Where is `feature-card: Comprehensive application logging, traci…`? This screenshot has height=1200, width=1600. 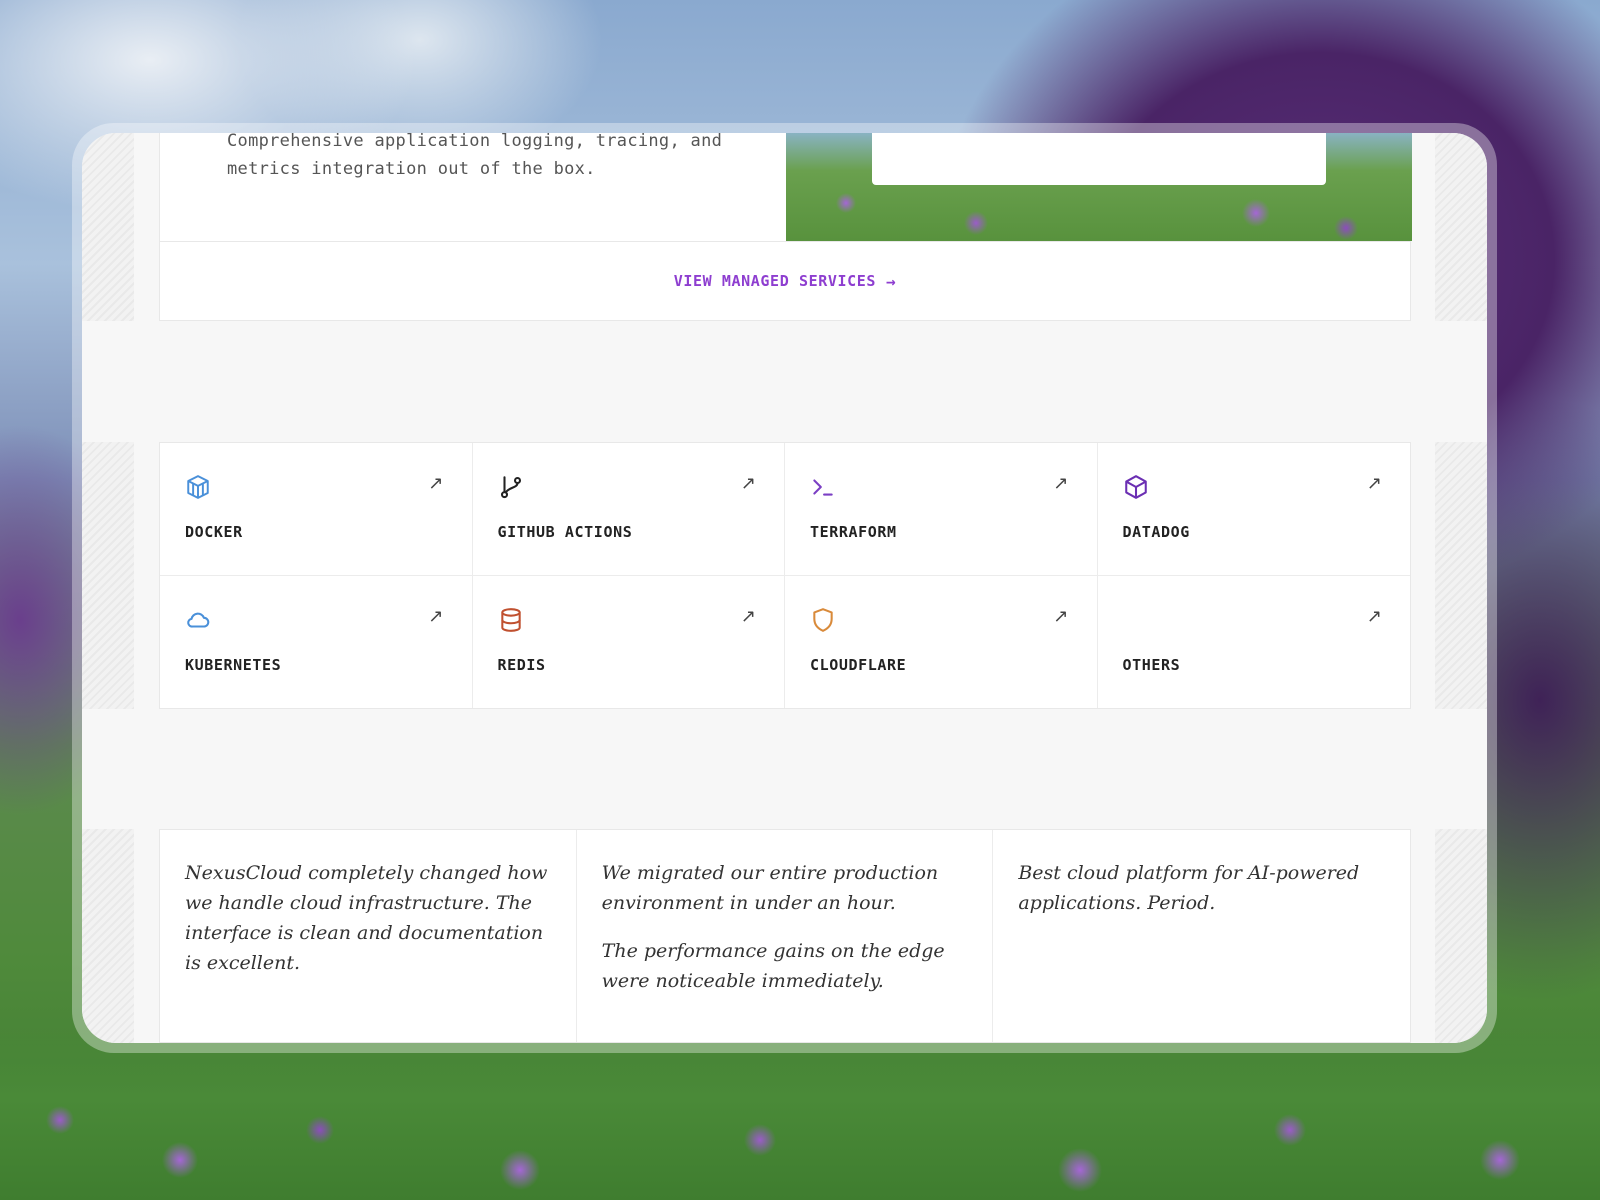
feature-card: Comprehensive application logging, traci… is located at coordinates (785, 190).